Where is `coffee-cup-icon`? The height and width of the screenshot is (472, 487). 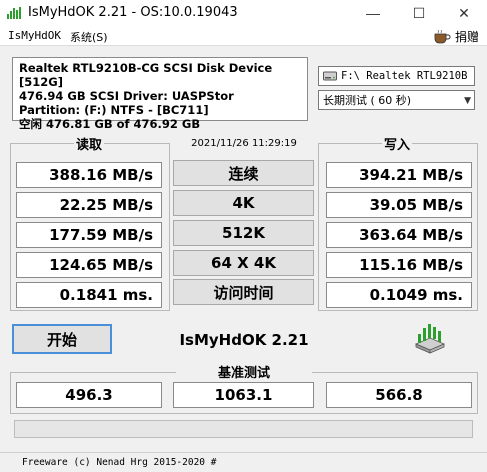 coffee-cup-icon is located at coordinates (442, 36).